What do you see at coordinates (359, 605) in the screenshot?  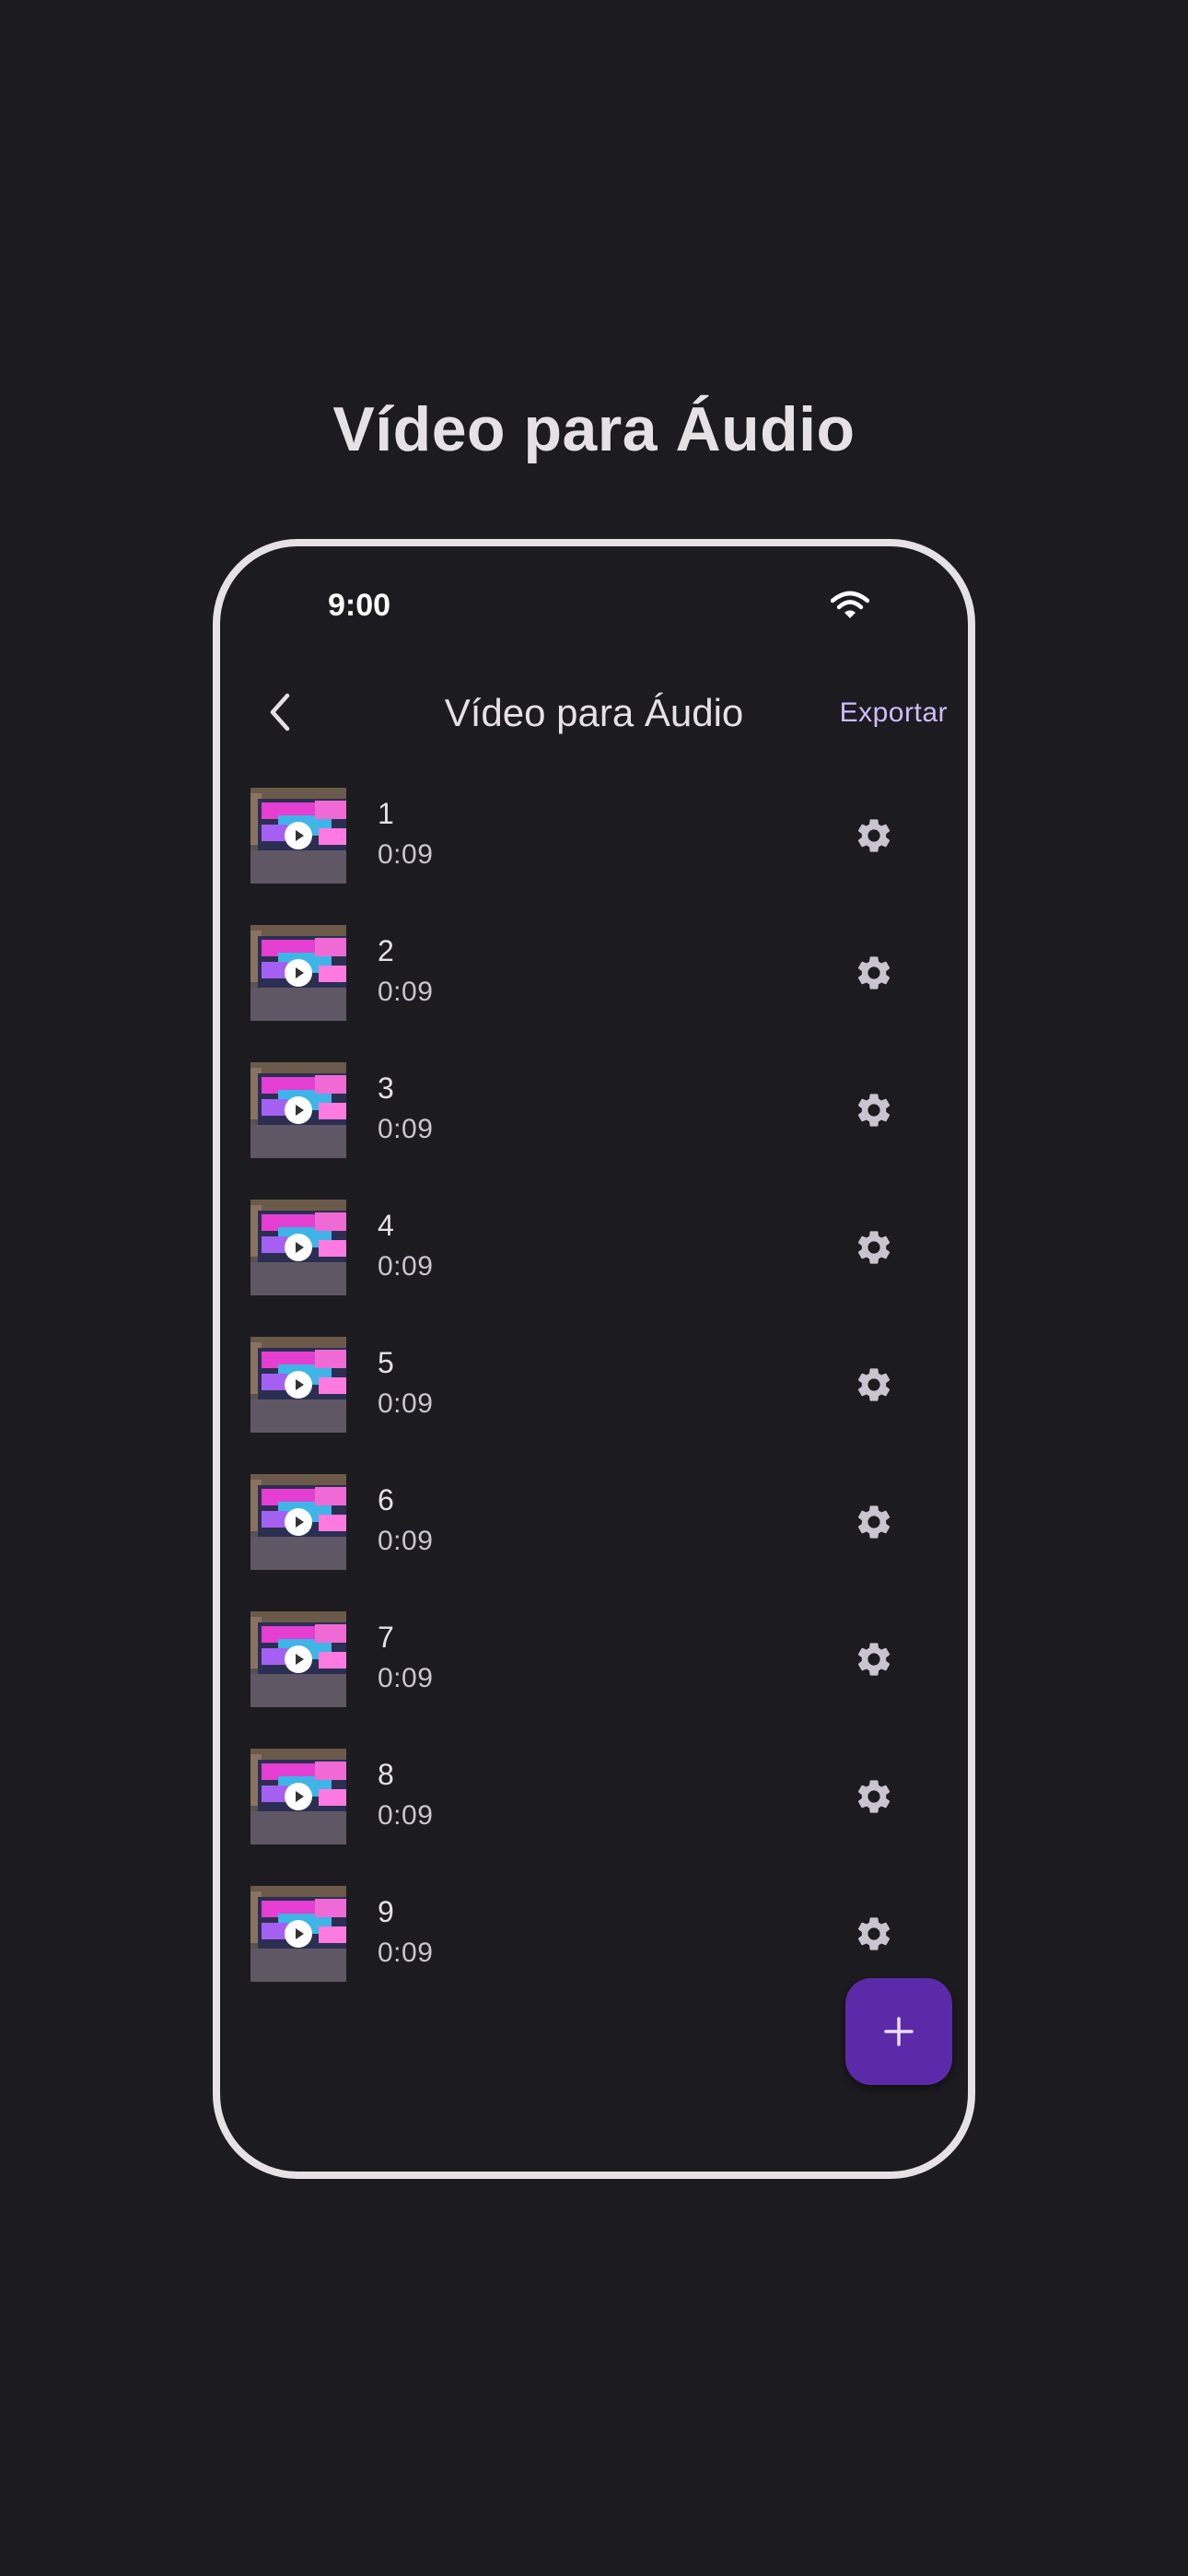 I see `status-bar-time: 9:00` at bounding box center [359, 605].